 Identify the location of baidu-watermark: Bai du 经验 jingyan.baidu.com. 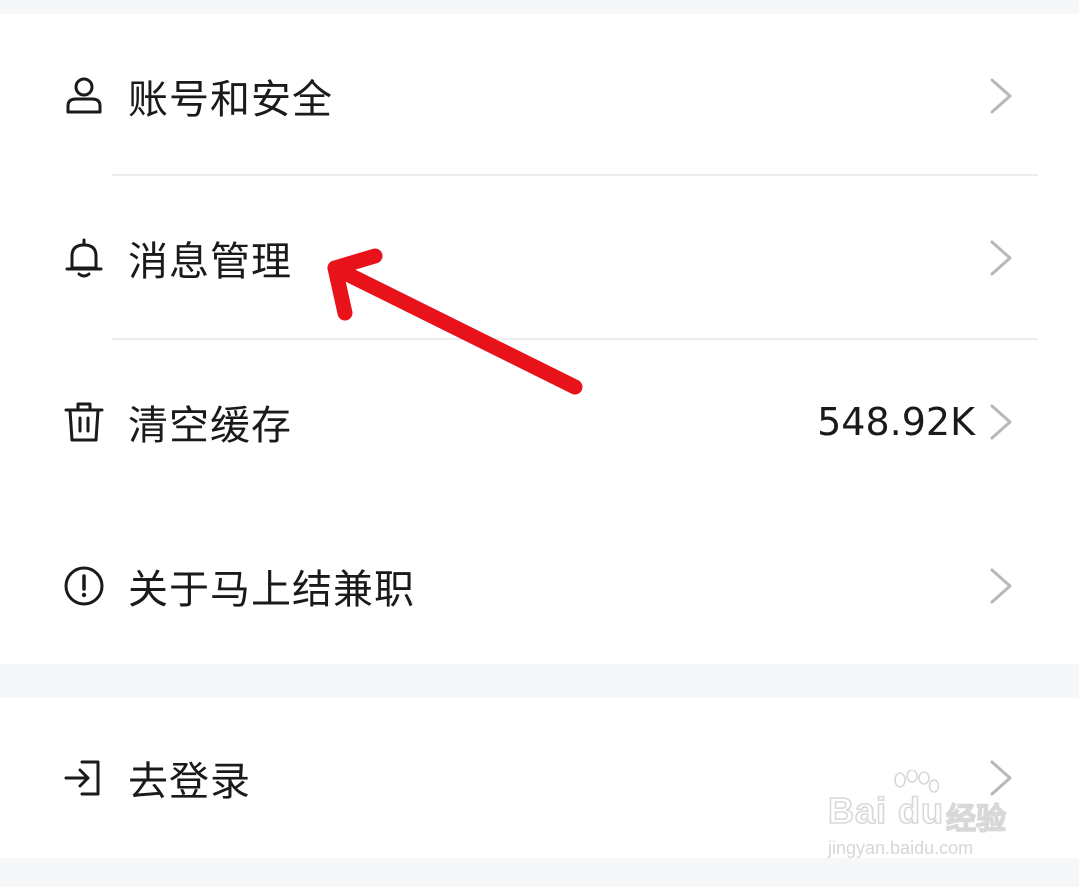
(932, 820).